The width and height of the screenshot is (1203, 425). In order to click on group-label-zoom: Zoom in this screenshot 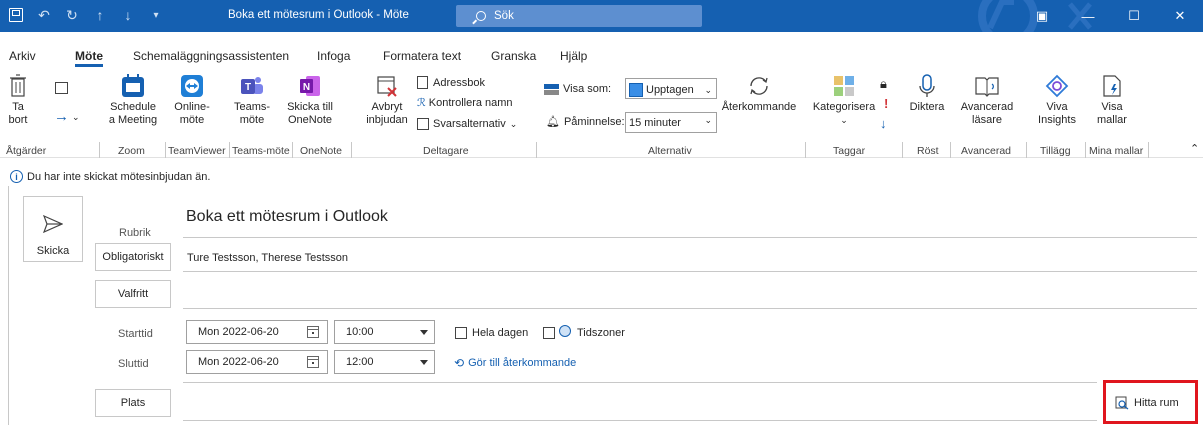, I will do `click(131, 151)`.